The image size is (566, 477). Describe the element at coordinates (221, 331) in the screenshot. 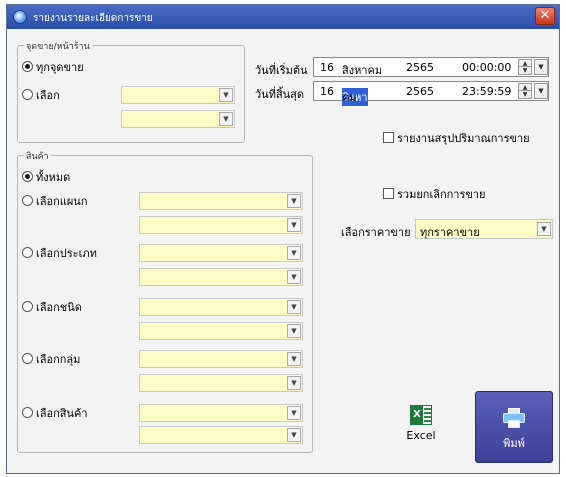

I see `kind-combo-2: ▼` at that location.